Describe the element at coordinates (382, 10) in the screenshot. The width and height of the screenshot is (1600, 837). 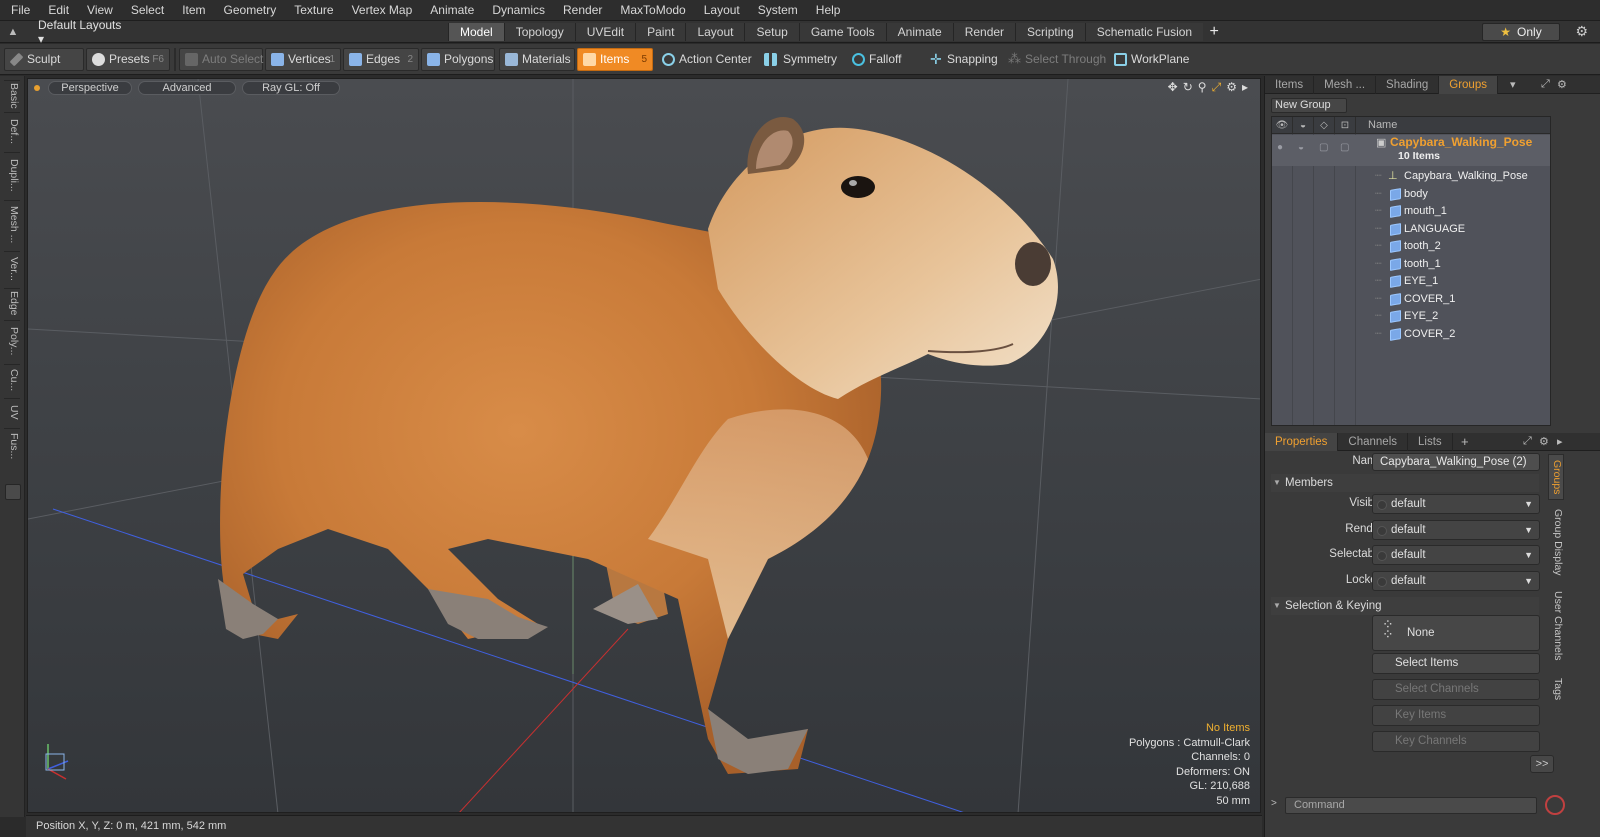
I see `menu-vertex-map: Vertex Map` at that location.